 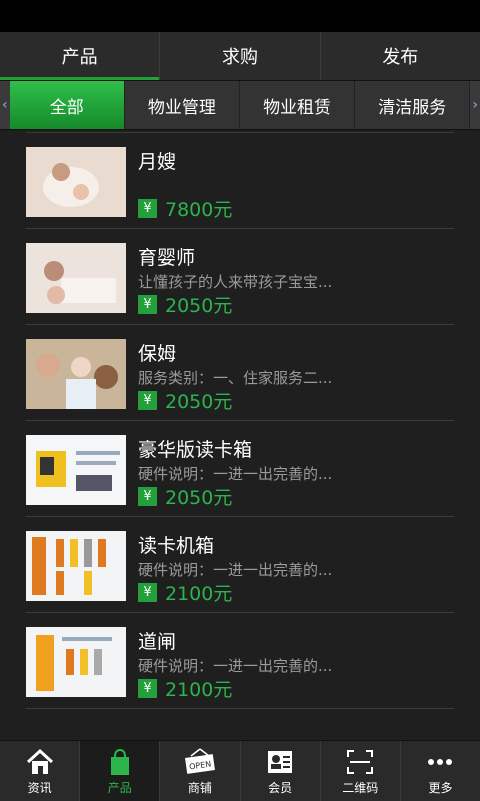 I want to click on member-card-icon, so click(x=280, y=762).